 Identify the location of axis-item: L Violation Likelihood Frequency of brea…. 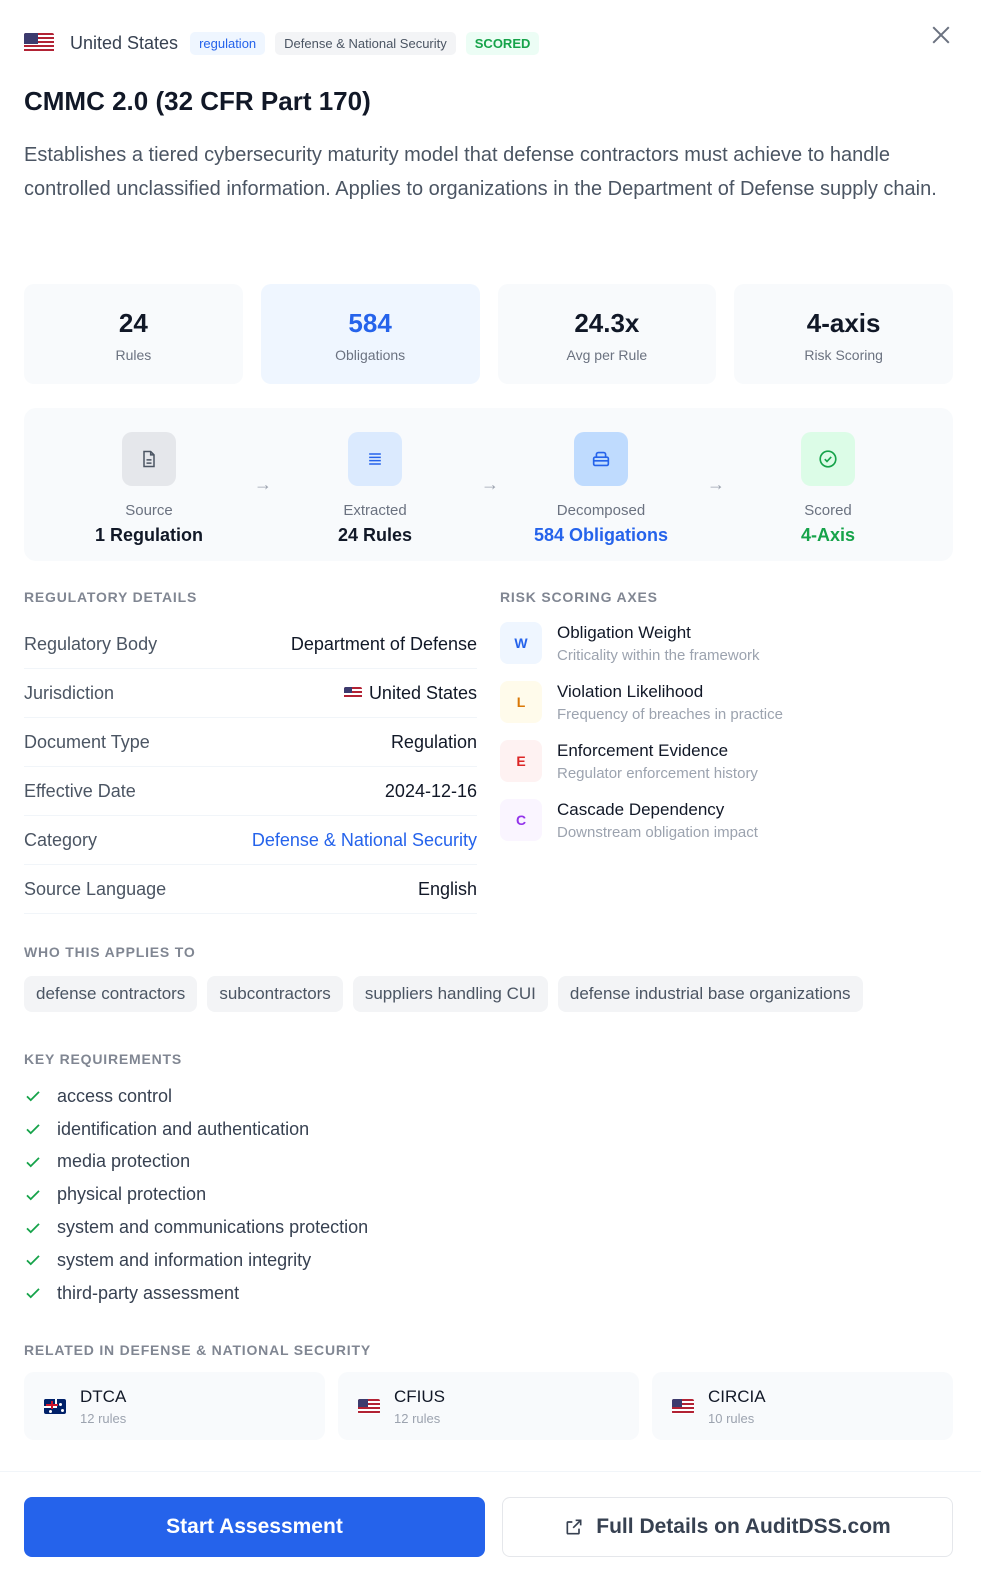
(720, 710).